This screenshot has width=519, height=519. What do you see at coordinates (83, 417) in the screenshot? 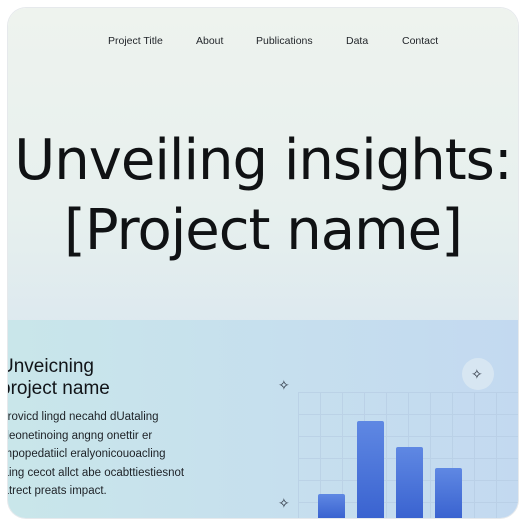
I see `body-line: Provicd lingd necahd dUataling` at bounding box center [83, 417].